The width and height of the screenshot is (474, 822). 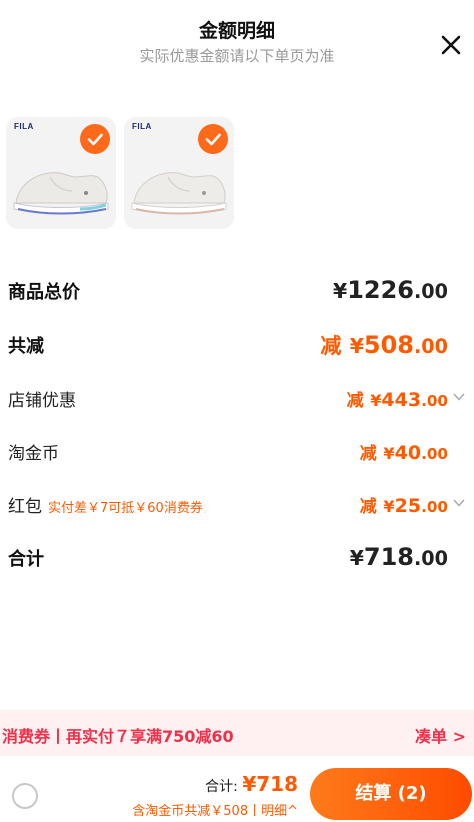 What do you see at coordinates (237, 504) in the screenshot?
I see `red-packet-row: 红包 实付差￥7可抵￥60消费券 减 ¥25.00` at bounding box center [237, 504].